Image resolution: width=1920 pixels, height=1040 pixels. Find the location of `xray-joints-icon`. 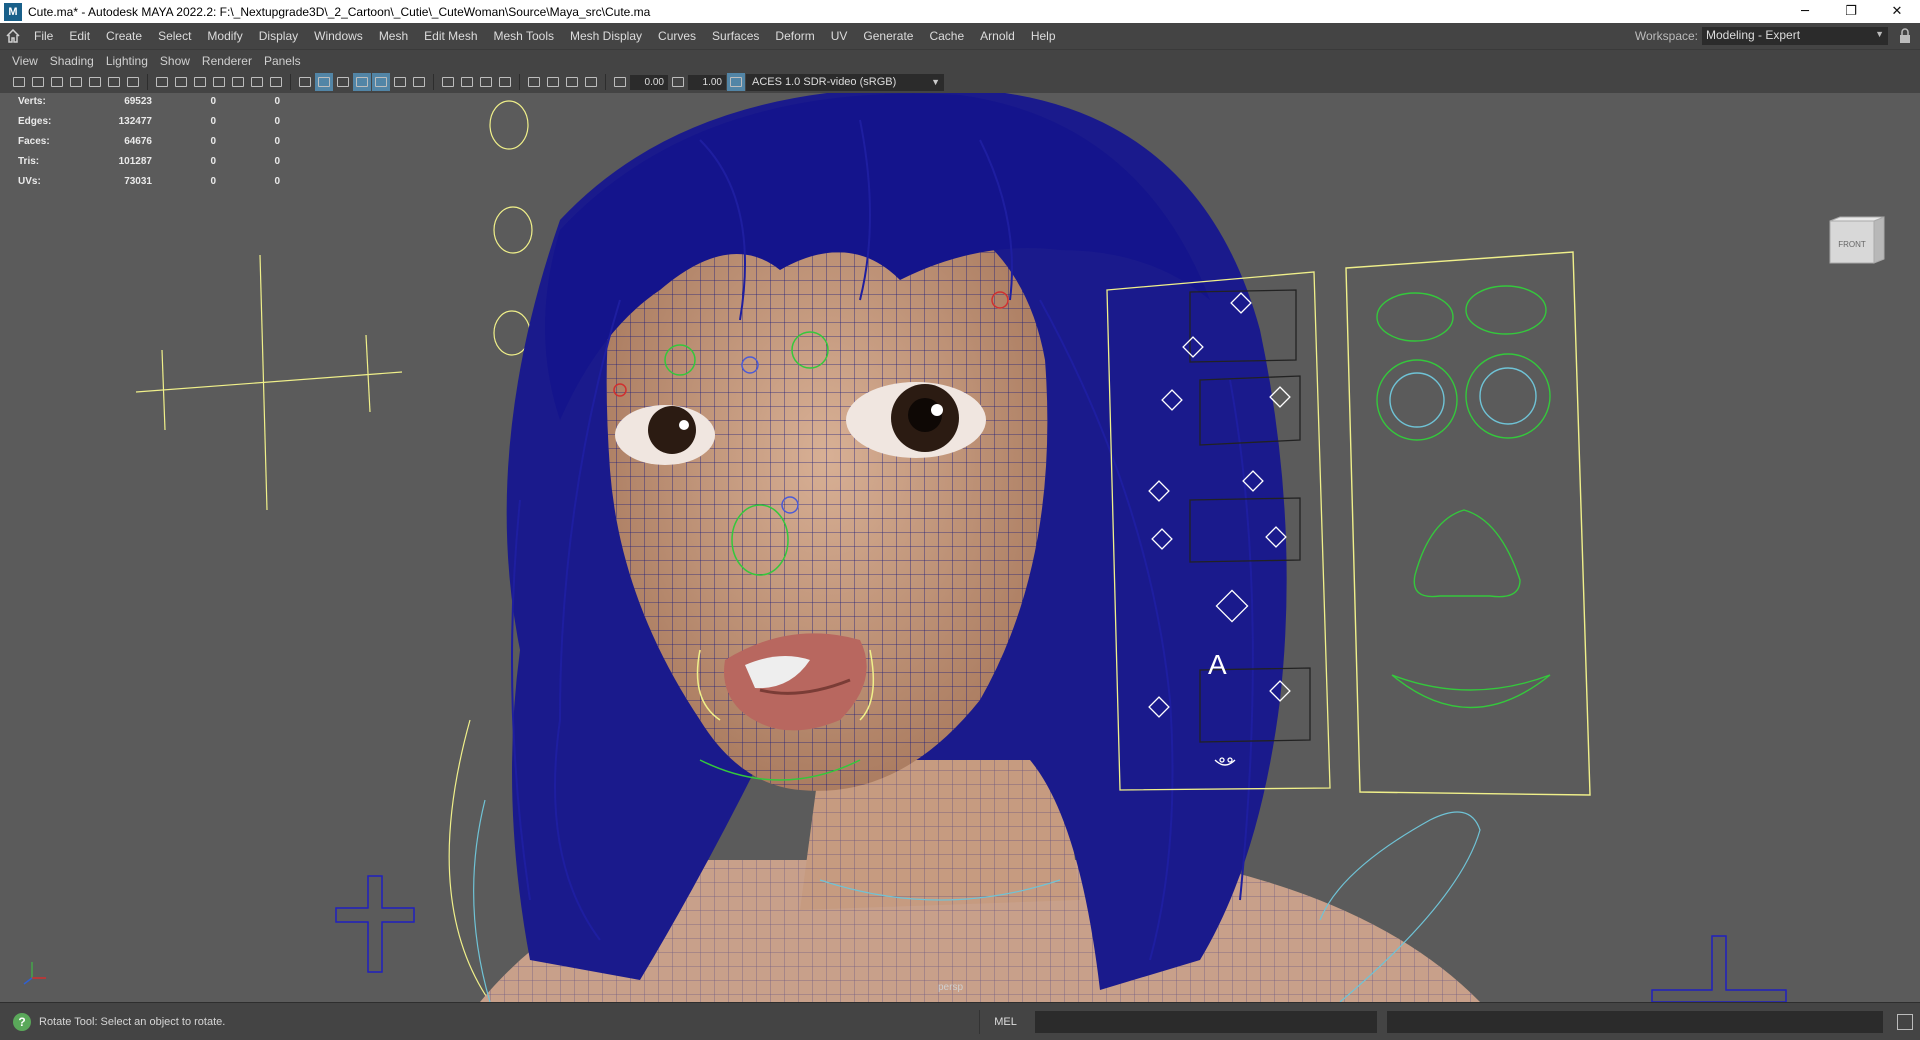

xray-joints-icon is located at coordinates (591, 82).